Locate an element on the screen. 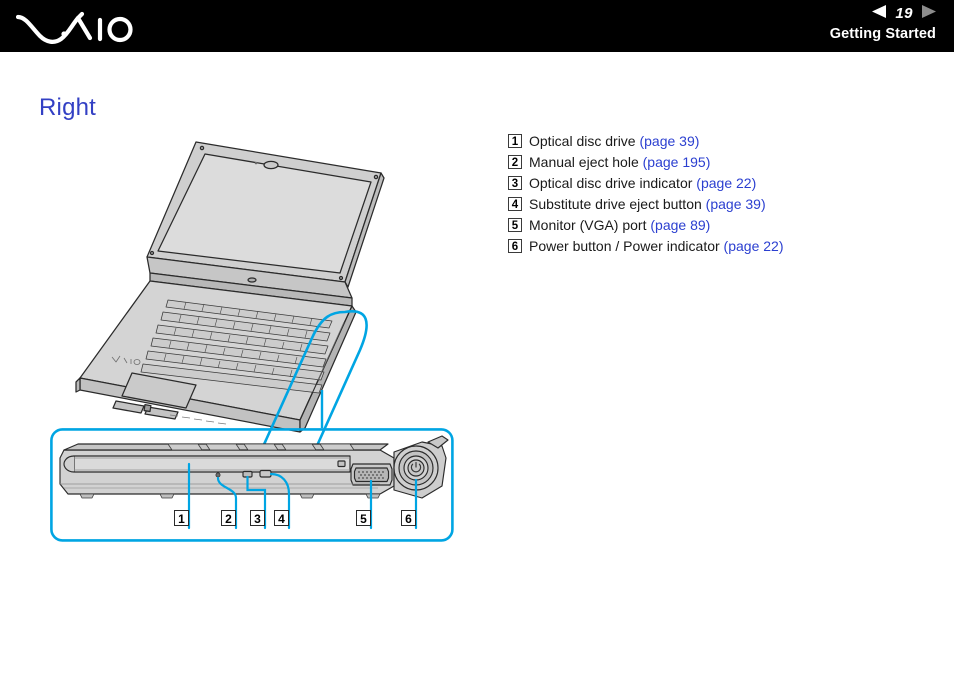  callout-number-2: 2 is located at coordinates (228, 518).